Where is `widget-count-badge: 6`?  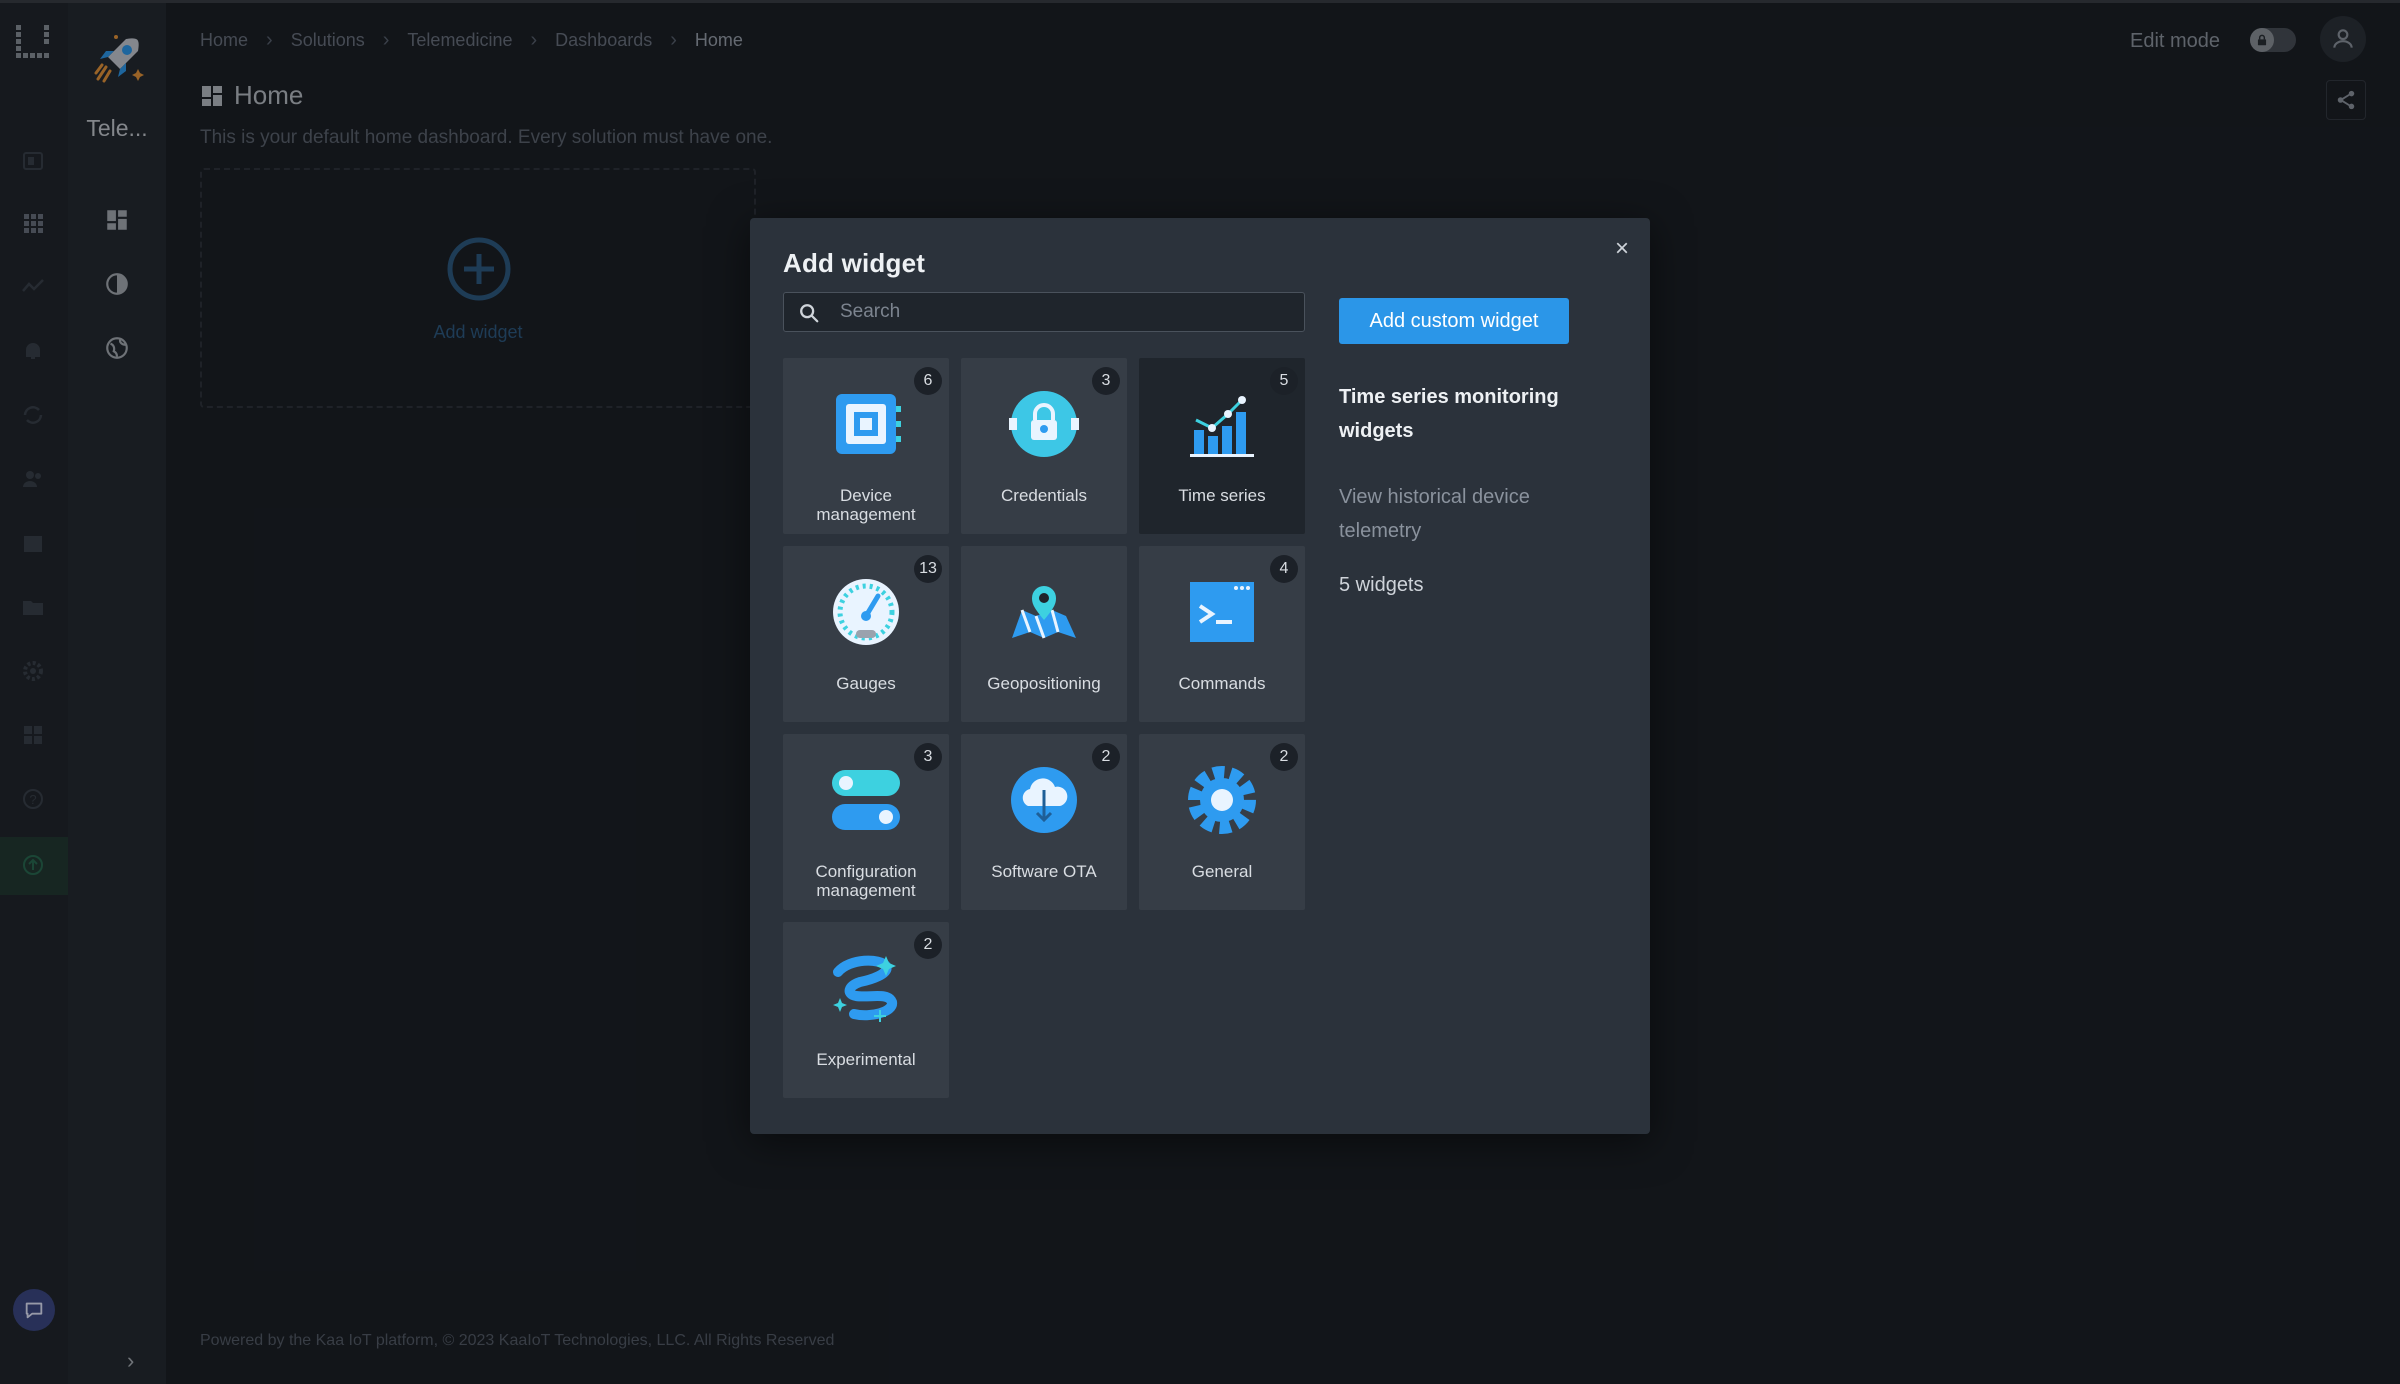 widget-count-badge: 6 is located at coordinates (928, 381).